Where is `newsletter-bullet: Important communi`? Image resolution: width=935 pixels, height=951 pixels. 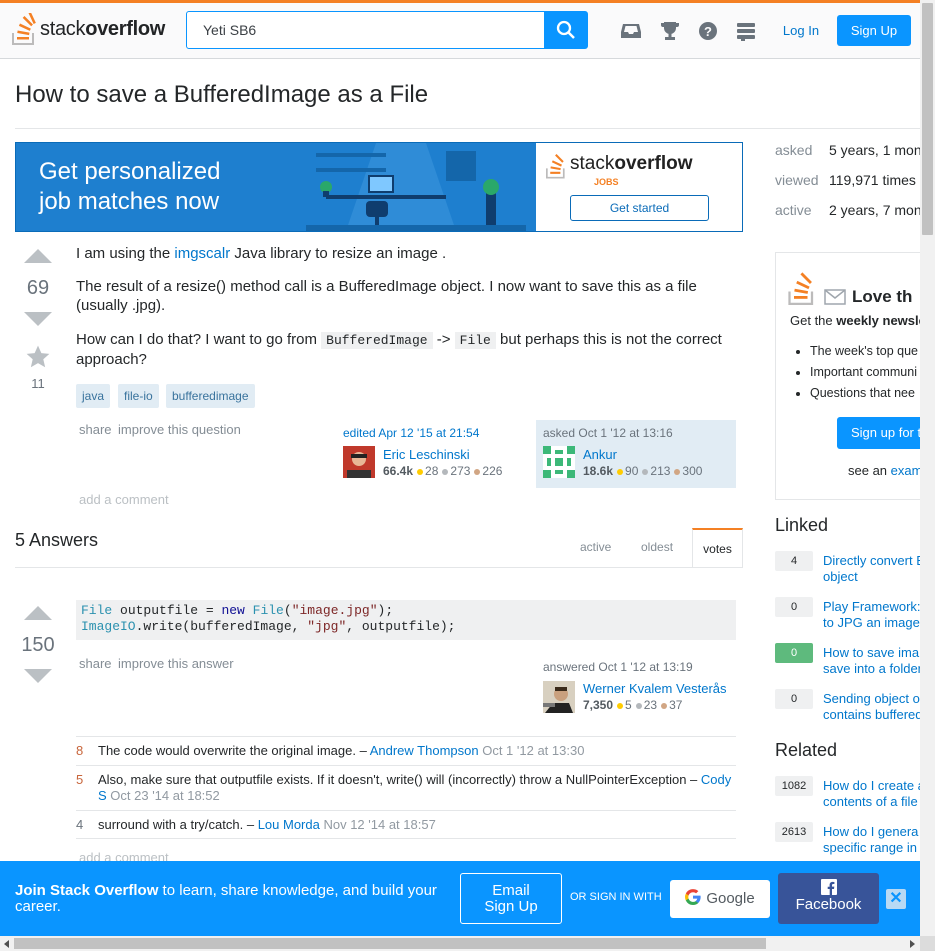
newsletter-bullet: Important communi is located at coordinates (864, 372).